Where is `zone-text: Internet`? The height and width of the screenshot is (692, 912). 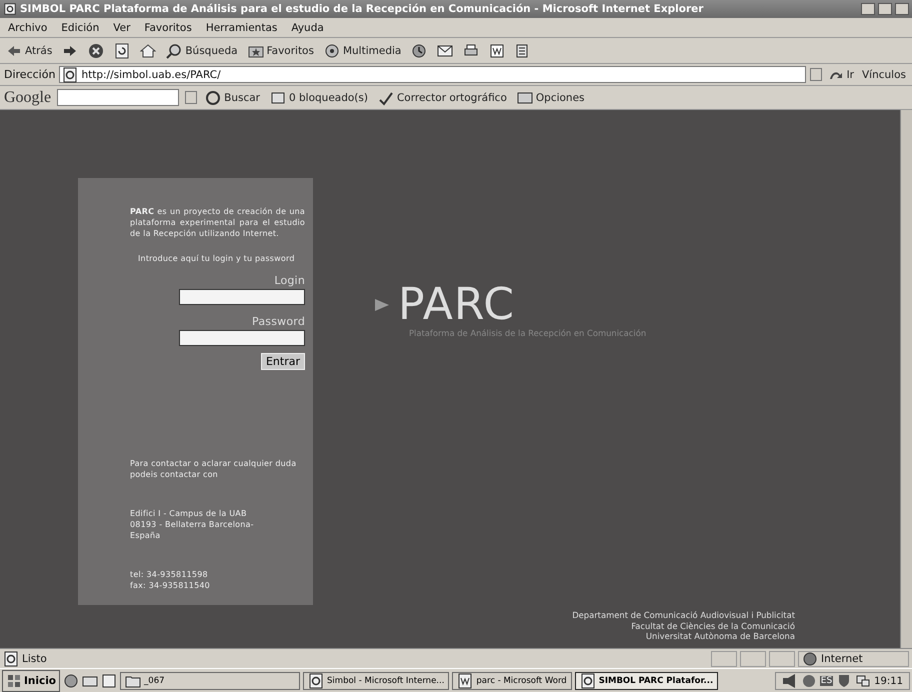 zone-text: Internet is located at coordinates (842, 658).